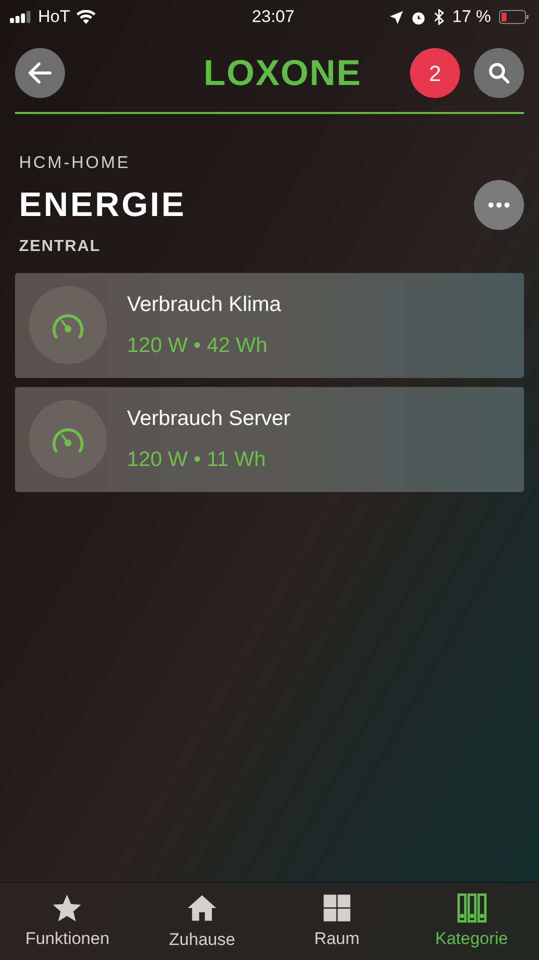 This screenshot has height=960, width=539. I want to click on binders-icon, so click(472, 908).